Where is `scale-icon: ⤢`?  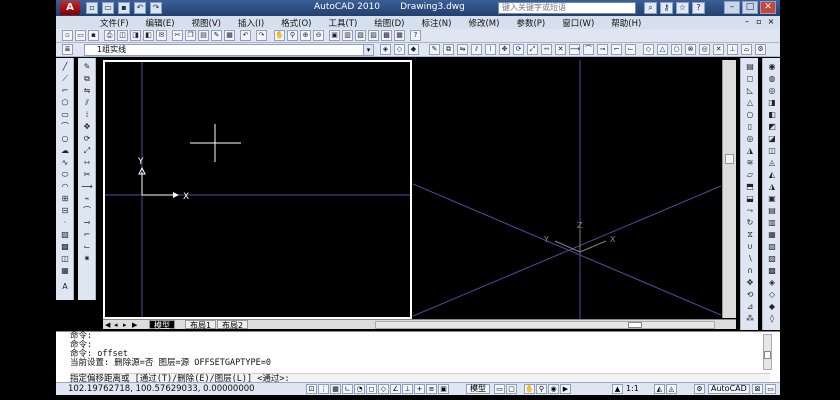
scale-icon: ⤢ is located at coordinates (532, 49).